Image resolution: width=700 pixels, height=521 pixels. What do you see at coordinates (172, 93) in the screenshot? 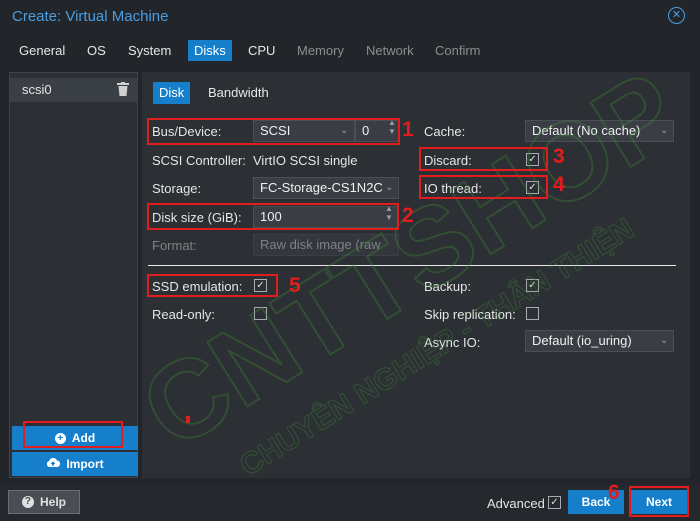
I see `subtab-disk: Disk` at bounding box center [172, 93].